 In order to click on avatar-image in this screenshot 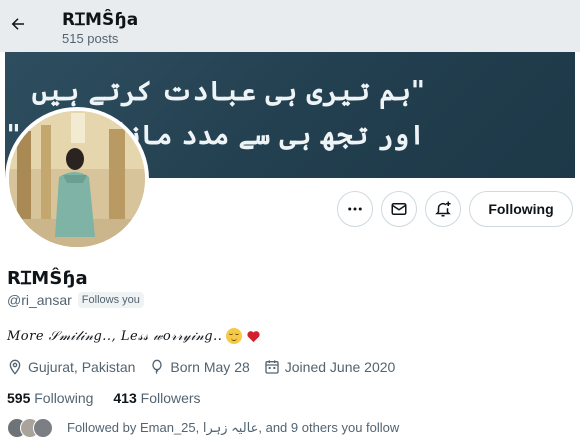, I will do `click(77, 179)`.